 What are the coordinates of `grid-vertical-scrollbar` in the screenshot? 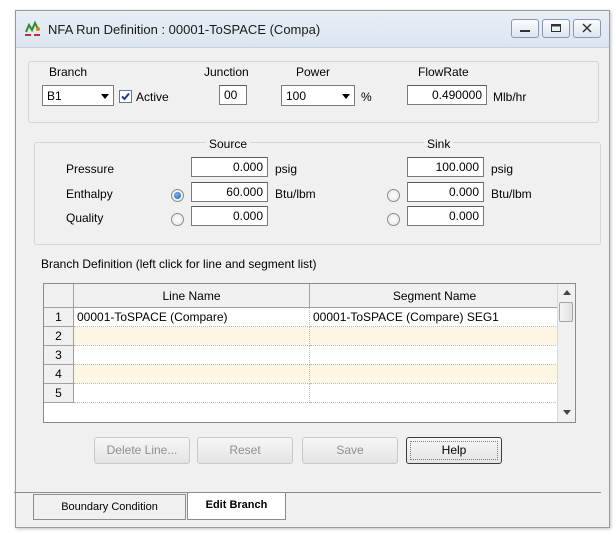 It's located at (566, 353).